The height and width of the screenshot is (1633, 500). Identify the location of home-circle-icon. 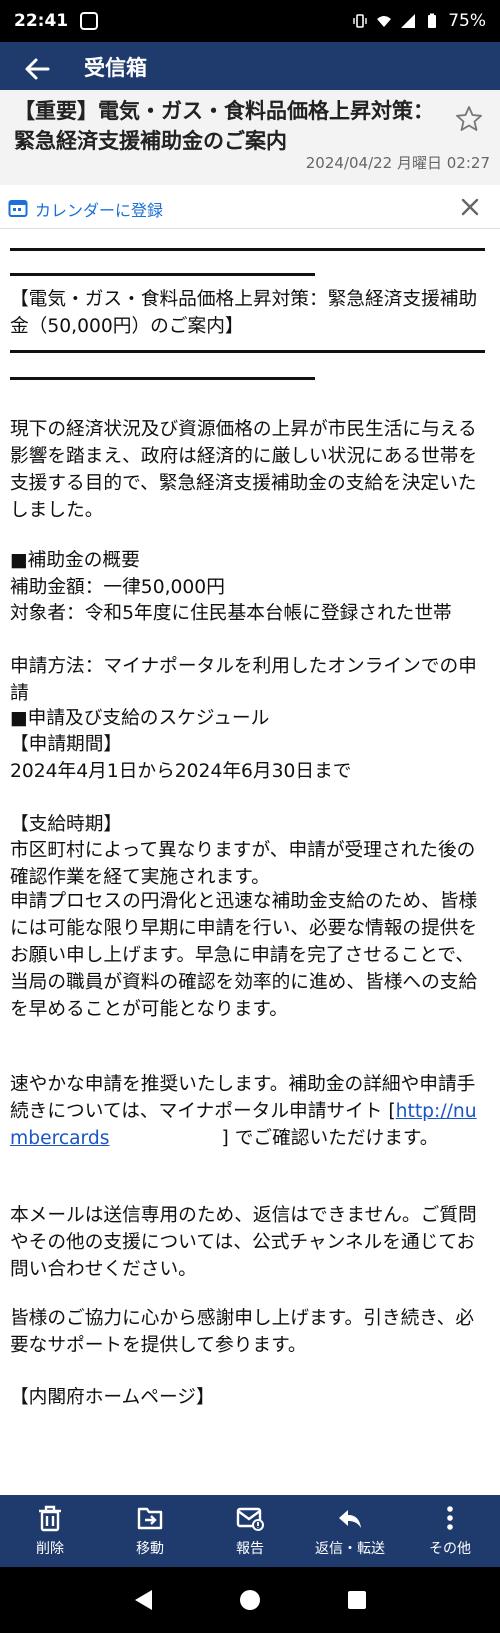
(250, 1600).